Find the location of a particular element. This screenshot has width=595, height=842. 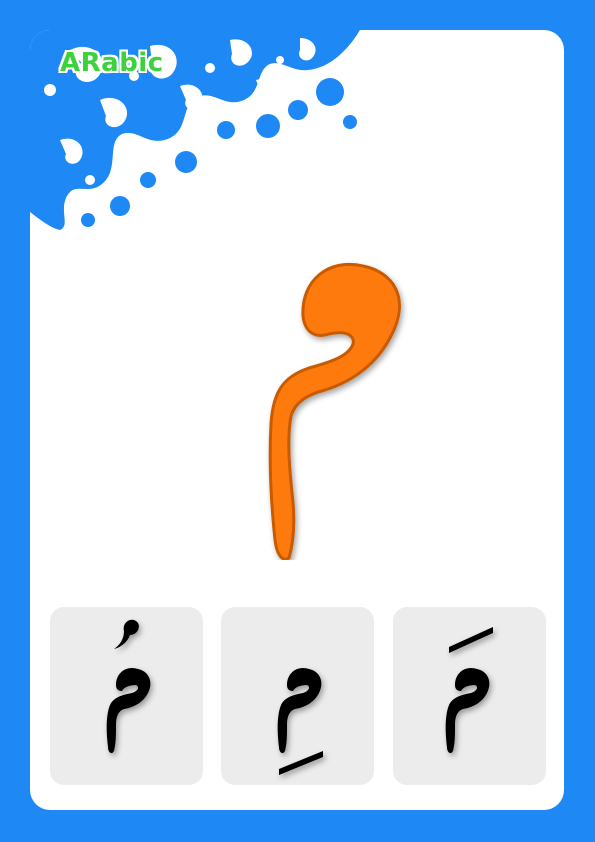

tile-mim-fatha: مَ is located at coordinates (469, 696).